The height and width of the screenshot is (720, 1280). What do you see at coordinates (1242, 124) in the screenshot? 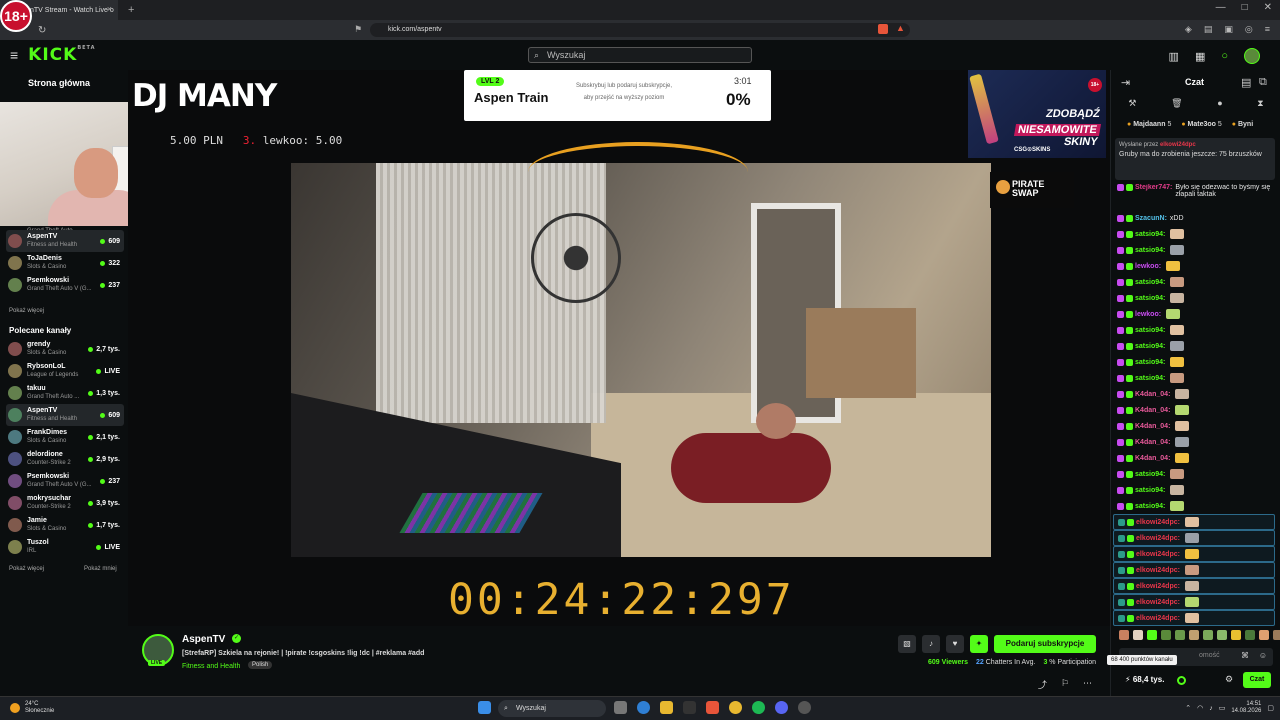
I see `top-gifter: ● Byni` at bounding box center [1242, 124].